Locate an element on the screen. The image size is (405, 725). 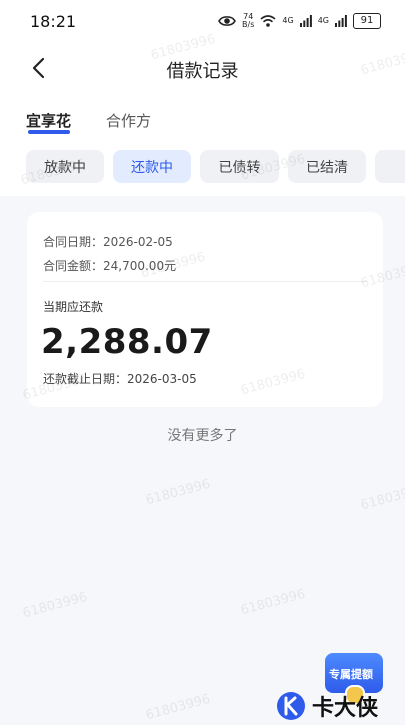
signal-label-2: 4G is located at coordinates (323, 20).